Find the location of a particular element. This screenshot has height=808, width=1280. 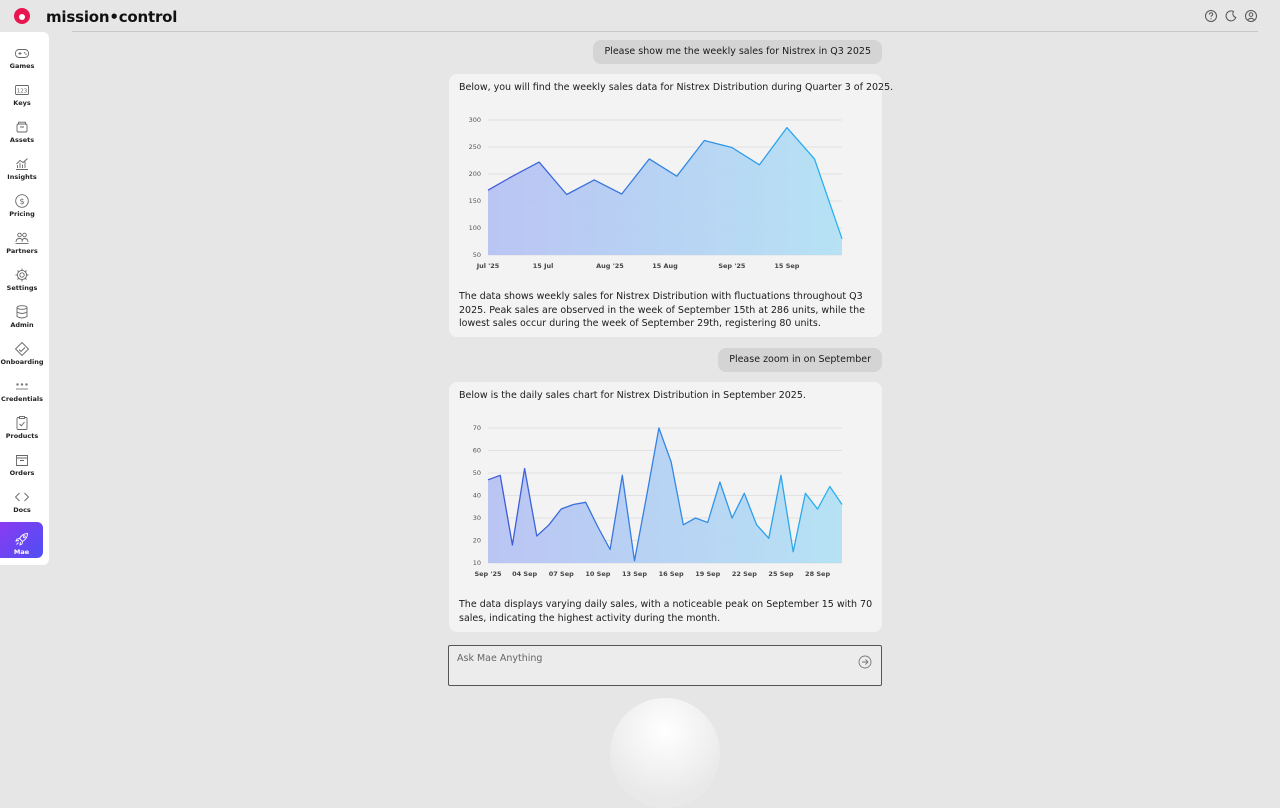

dots-icon is located at coordinates (22, 386).